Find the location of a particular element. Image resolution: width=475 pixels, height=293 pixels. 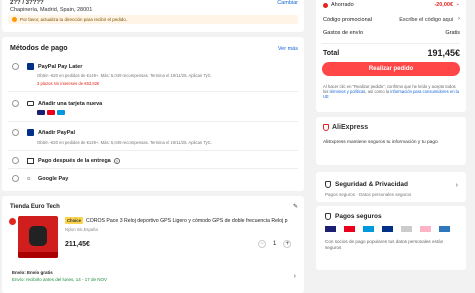

promo-code-input: Escribe el código aqui is located at coordinates (426, 20).